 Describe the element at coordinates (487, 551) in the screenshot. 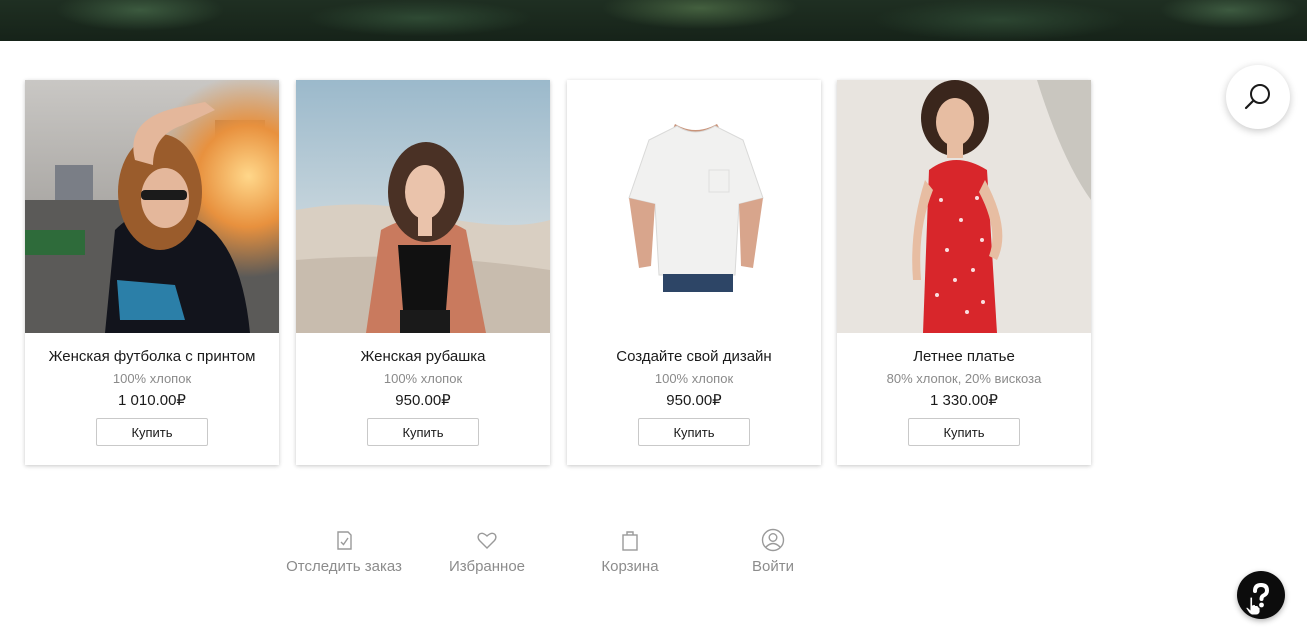

I see `nav-favorites: Избранное` at that location.